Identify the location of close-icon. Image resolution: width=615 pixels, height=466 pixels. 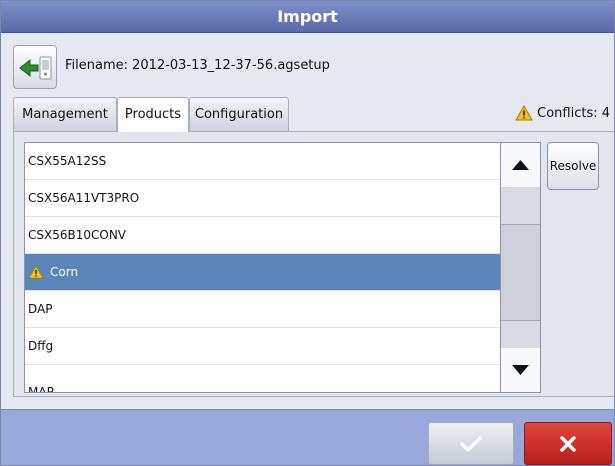
(568, 443).